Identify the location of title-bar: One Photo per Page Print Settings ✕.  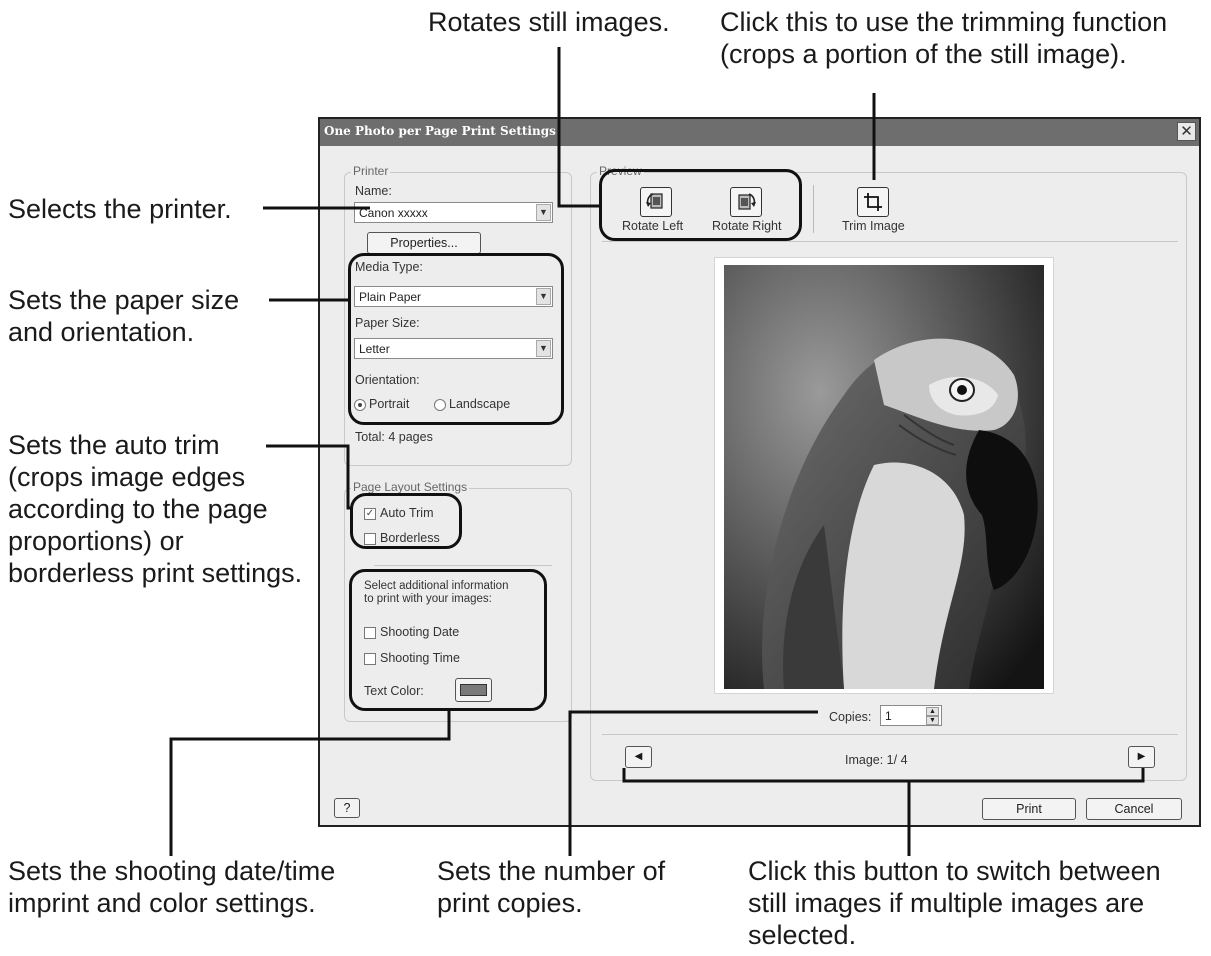
(759, 132).